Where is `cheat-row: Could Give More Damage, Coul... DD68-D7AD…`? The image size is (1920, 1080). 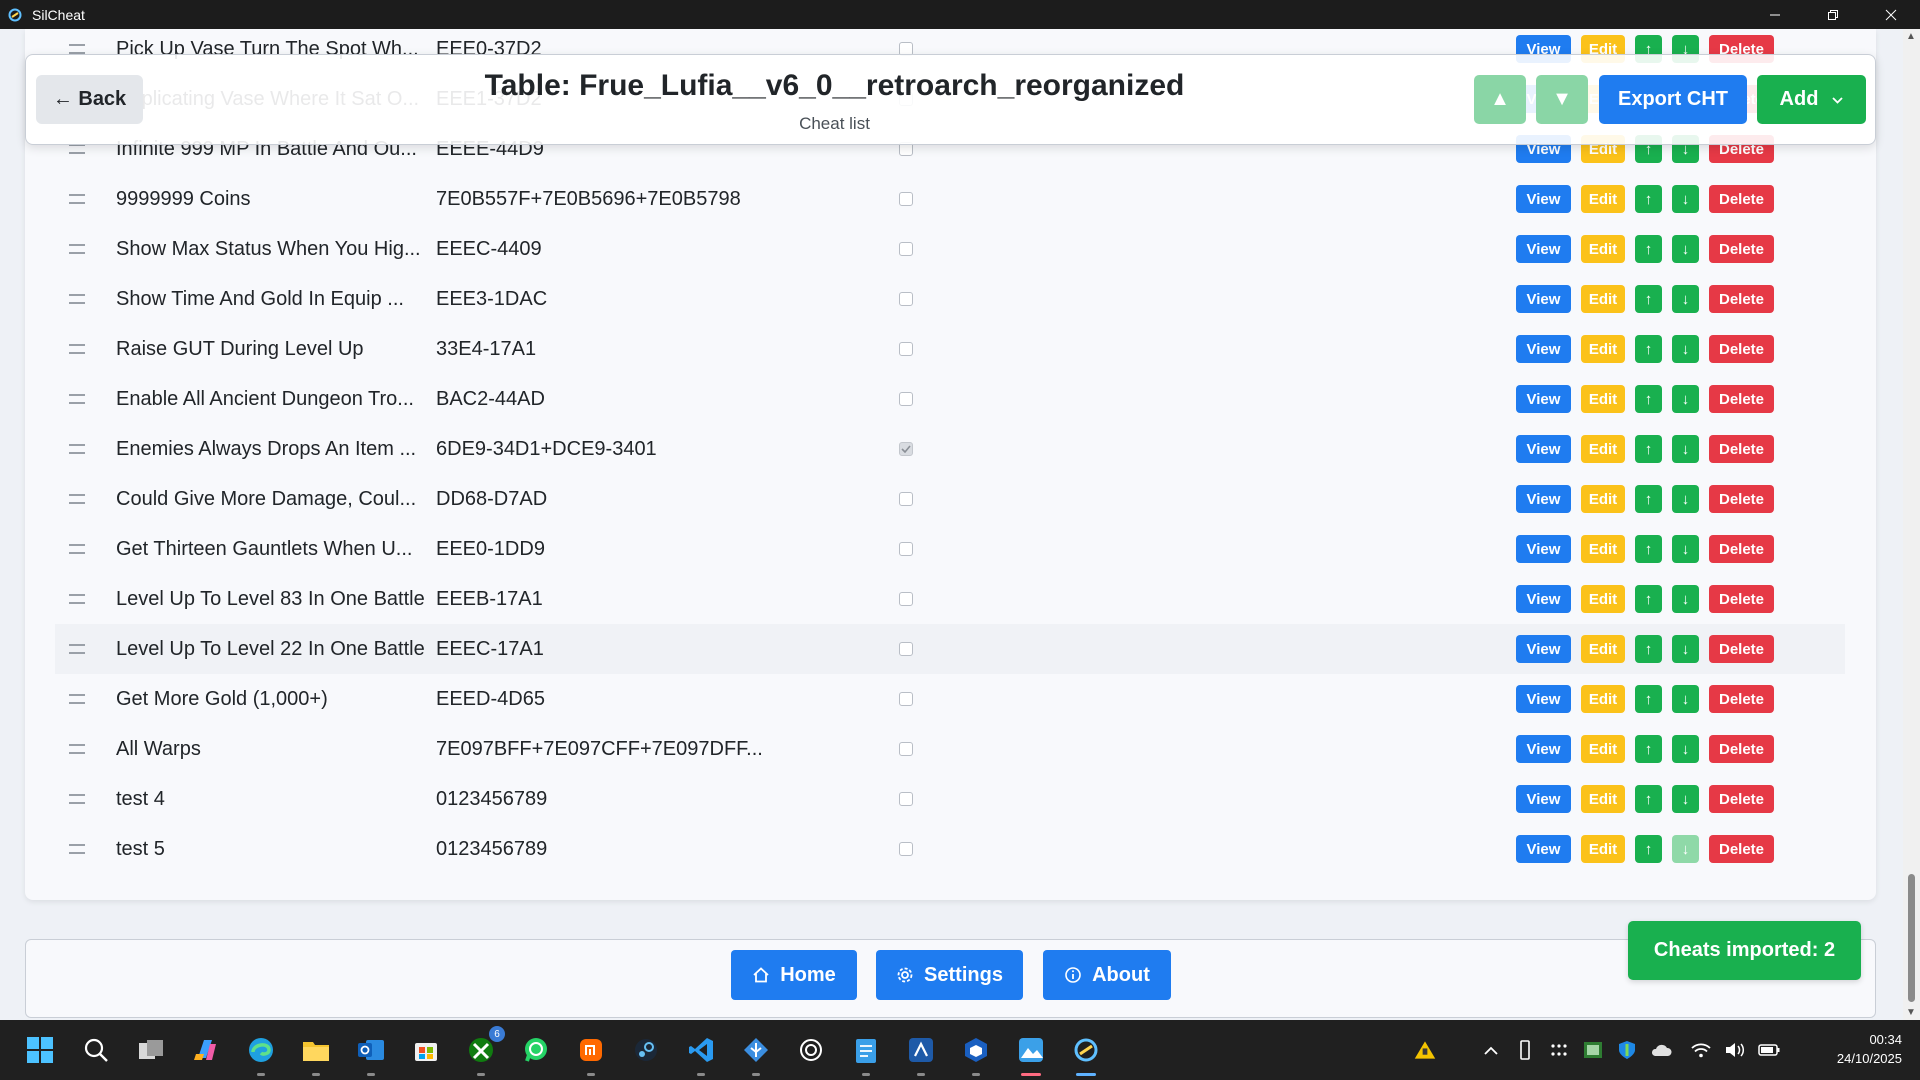
cheat-row: Could Give More Damage, Coul... DD68-D7AD… is located at coordinates (950, 499).